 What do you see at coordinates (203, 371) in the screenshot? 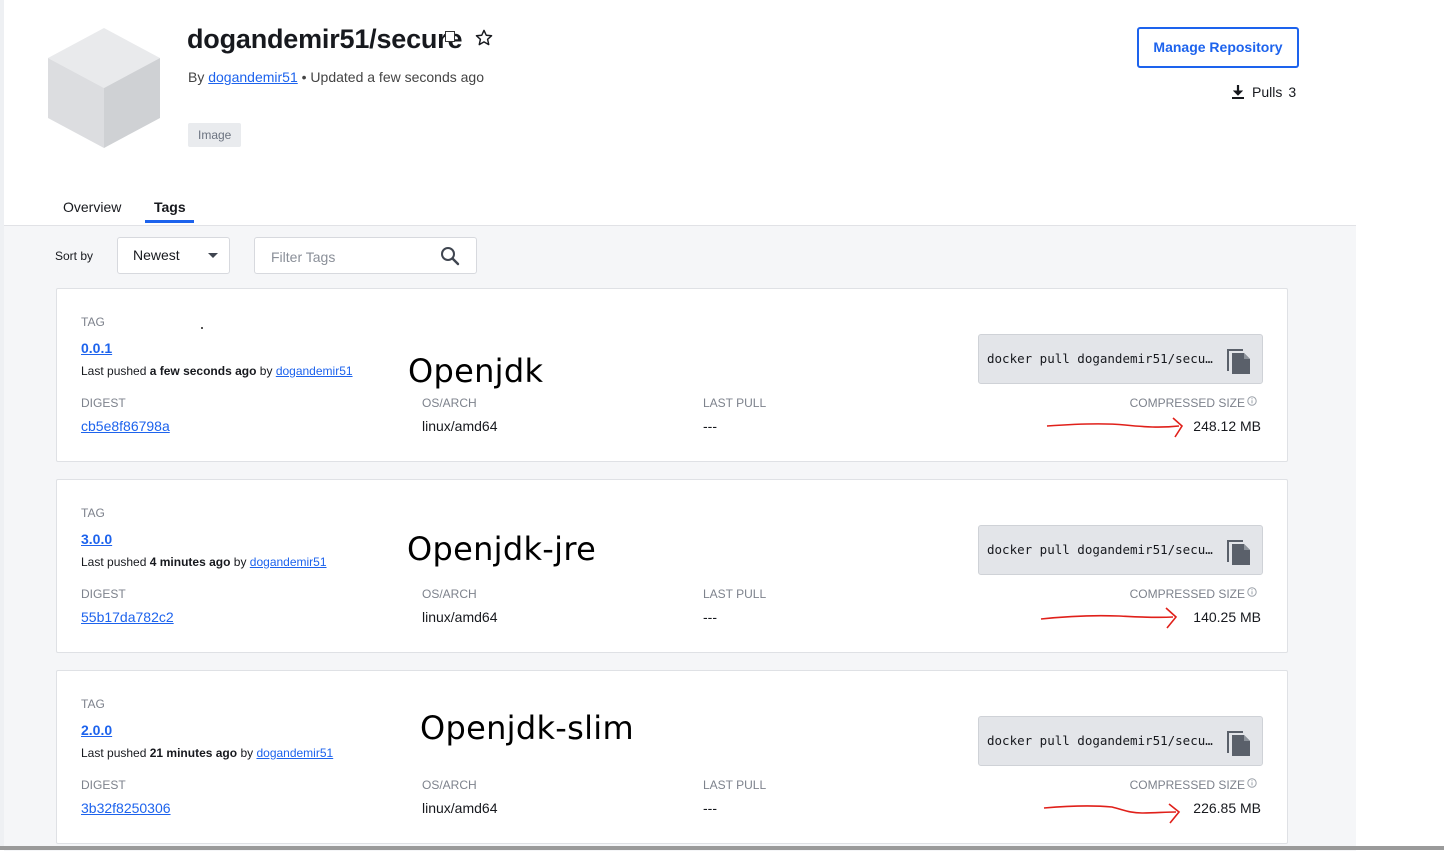
I see `pushed-time: a few seconds ago` at bounding box center [203, 371].